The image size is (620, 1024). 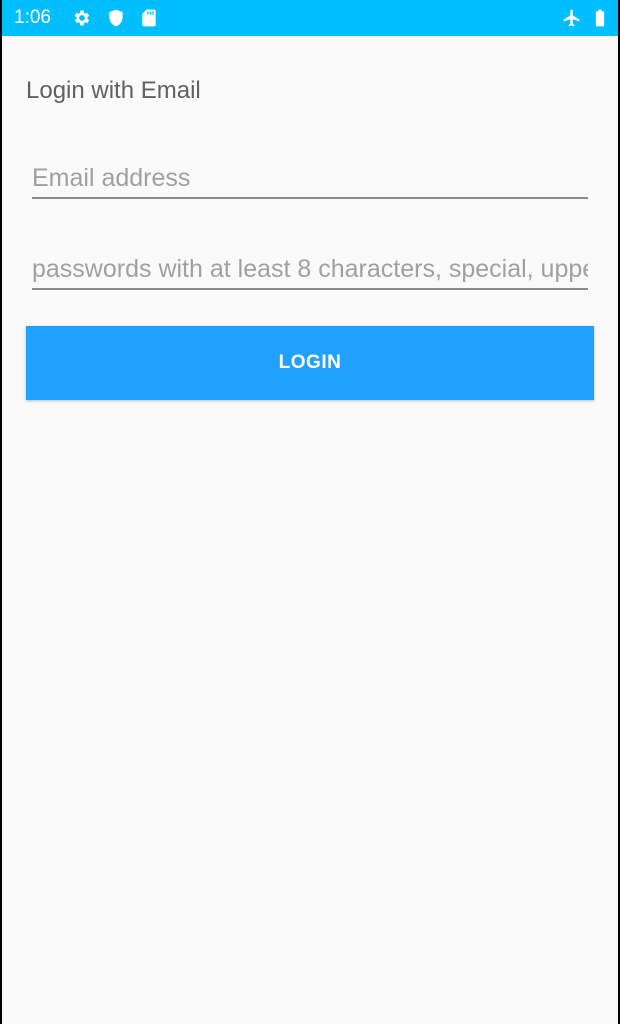 I want to click on email-input, so click(x=310, y=178).